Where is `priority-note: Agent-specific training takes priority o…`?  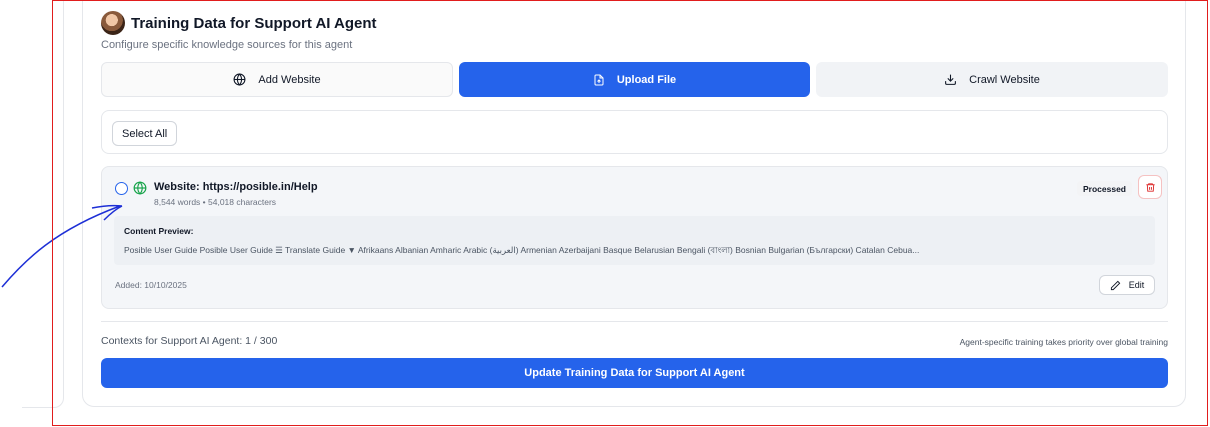 priority-note: Agent-specific training takes priority o… is located at coordinates (1063, 342).